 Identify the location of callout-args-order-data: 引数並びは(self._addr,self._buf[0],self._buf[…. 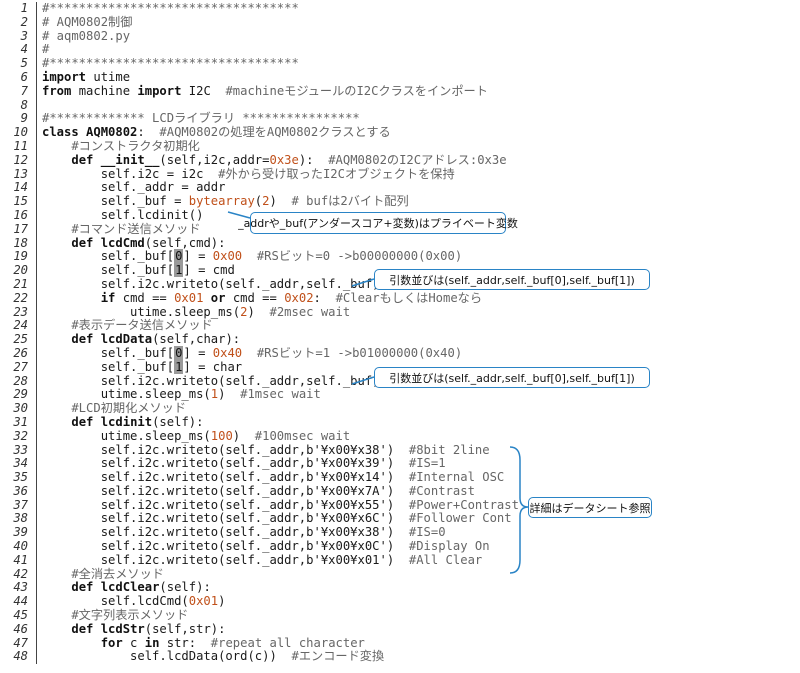
(512, 377).